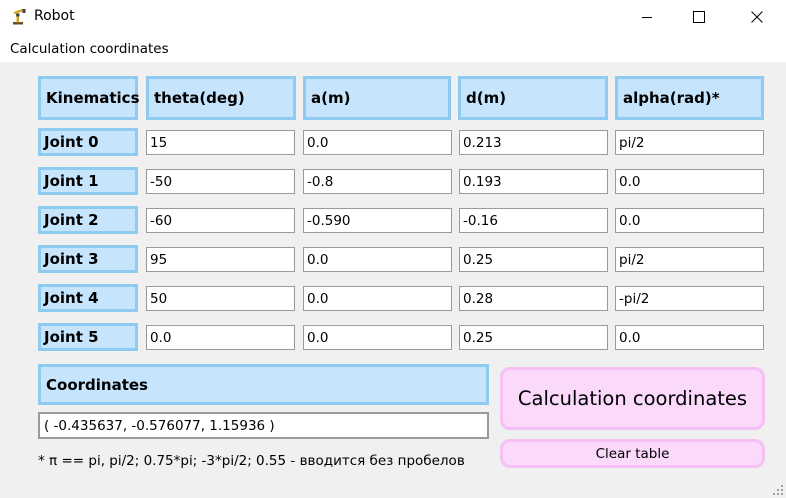 Image resolution: width=786 pixels, height=498 pixels. I want to click on maximize-icon, so click(699, 17).